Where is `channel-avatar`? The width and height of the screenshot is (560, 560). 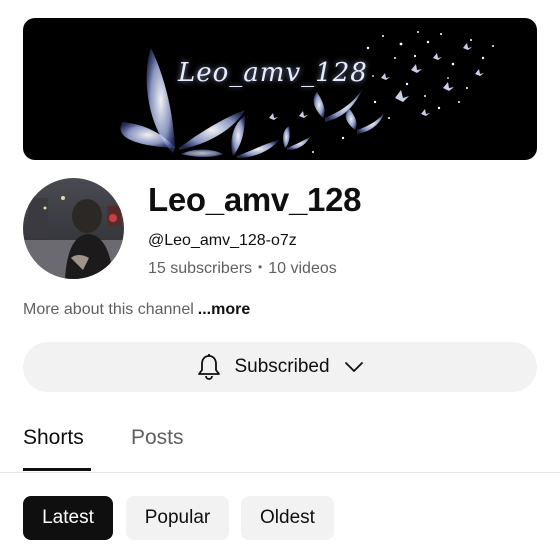
channel-avatar is located at coordinates (73, 228).